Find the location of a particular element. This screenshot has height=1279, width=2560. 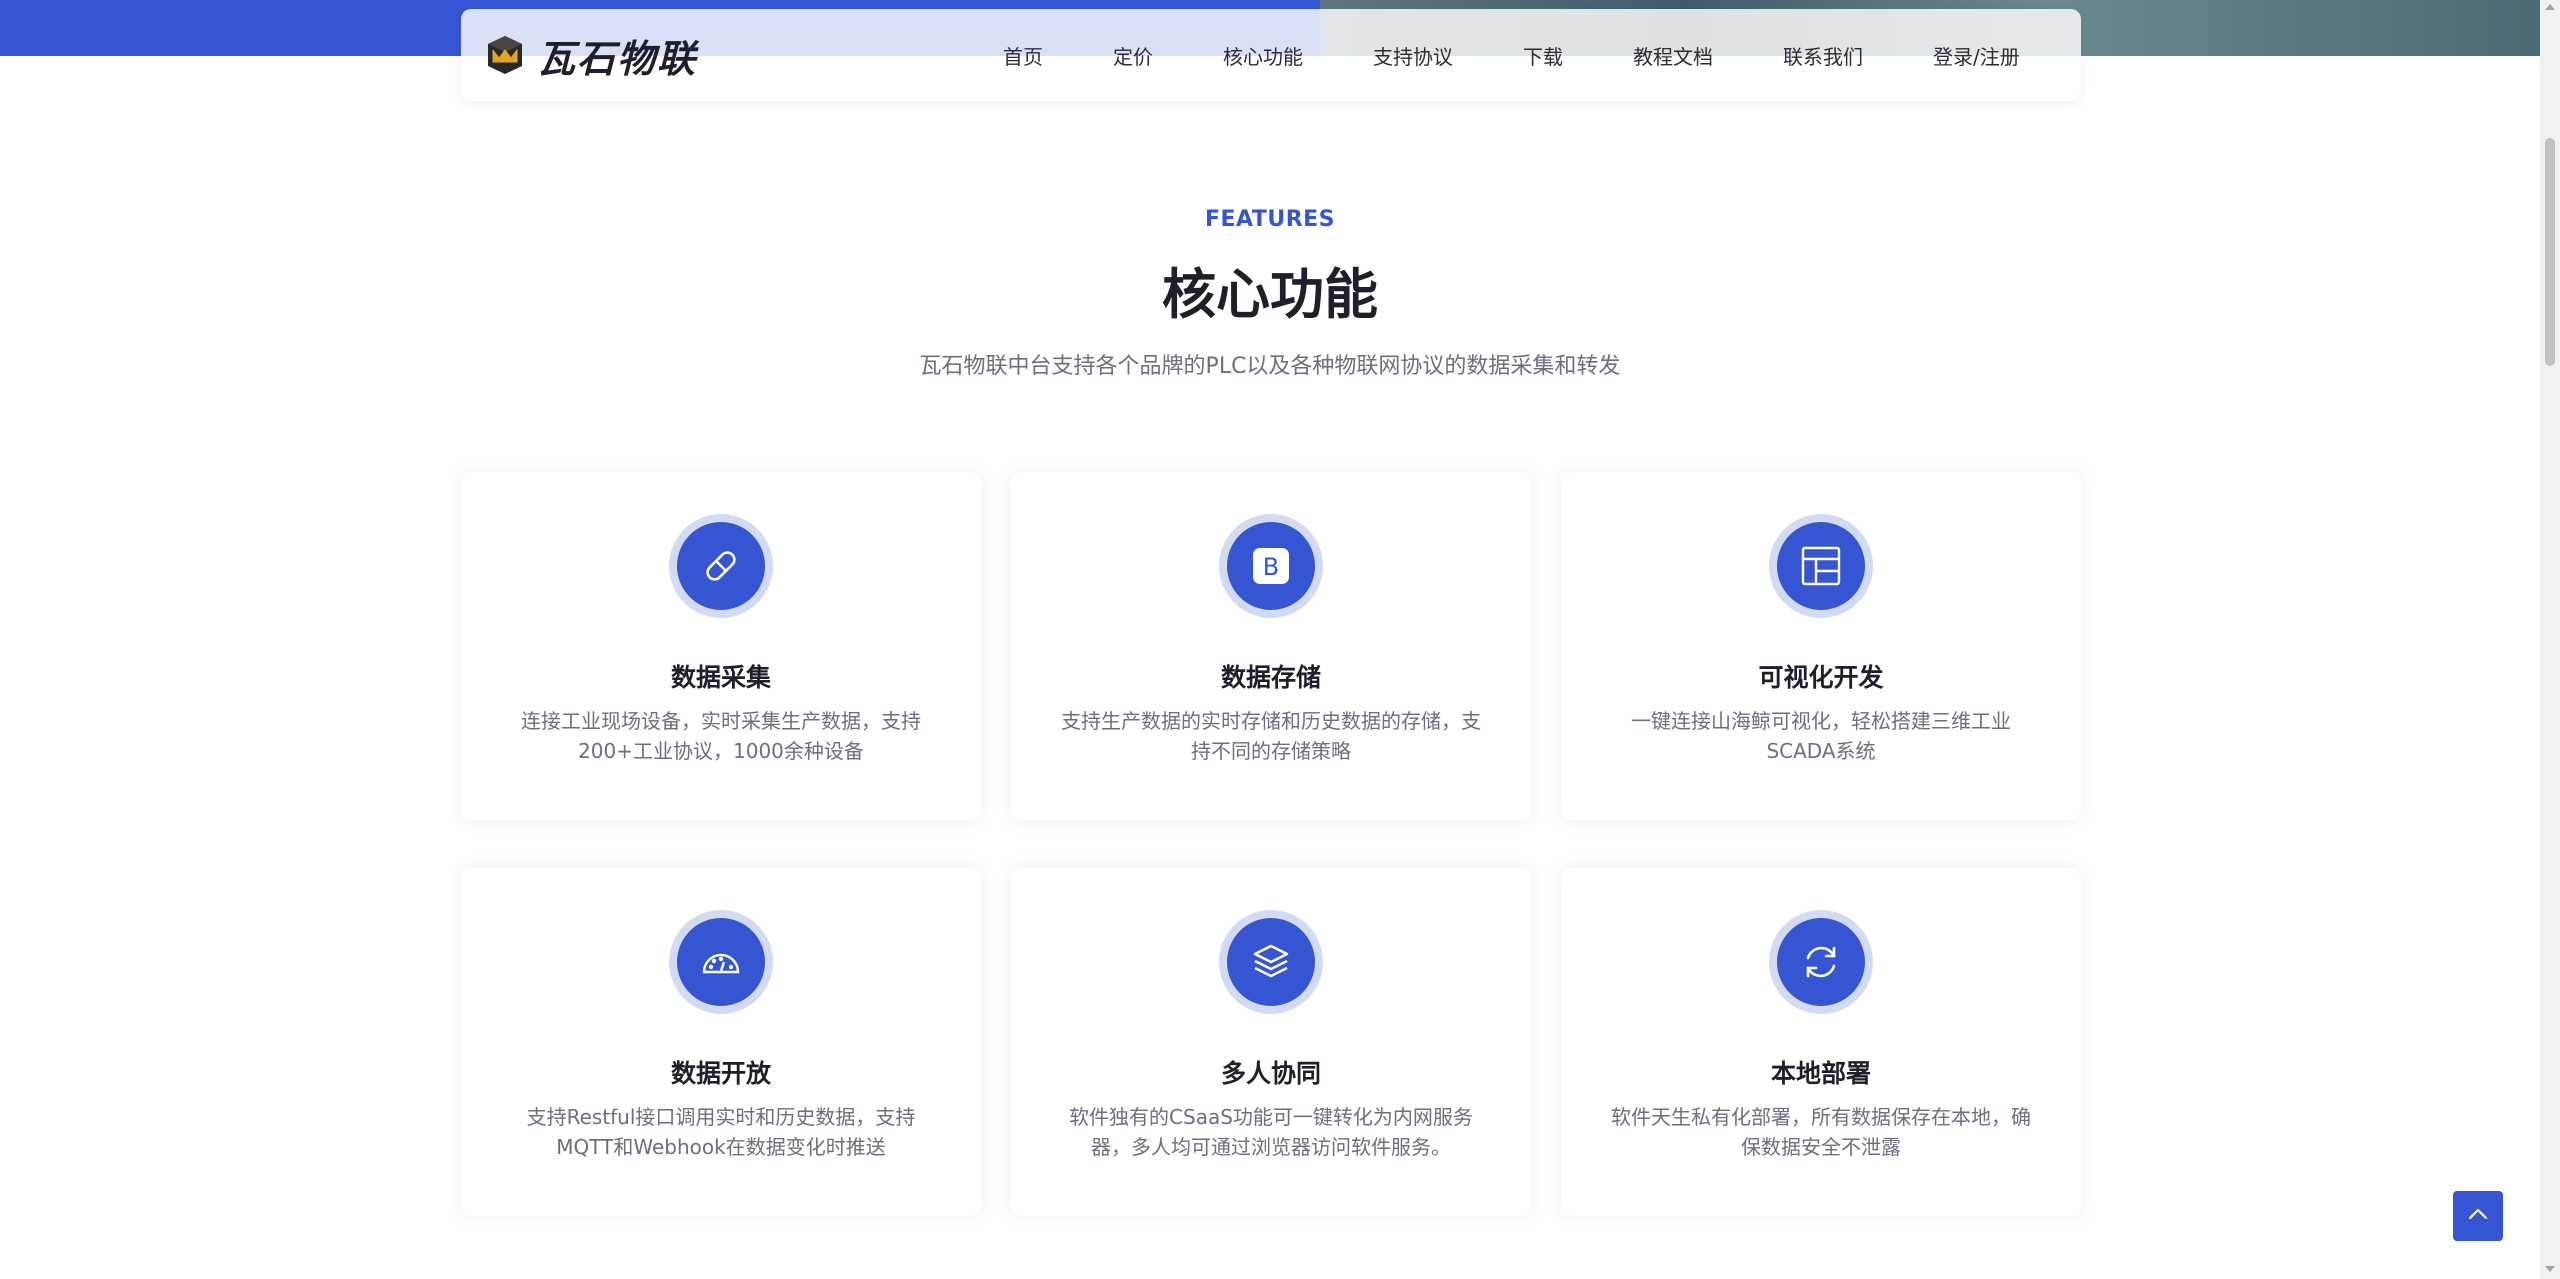

feature-card-description: 软件天生私有化部署，所有数据保存在本地，确保数据安全不泄露 is located at coordinates (1821, 1132).